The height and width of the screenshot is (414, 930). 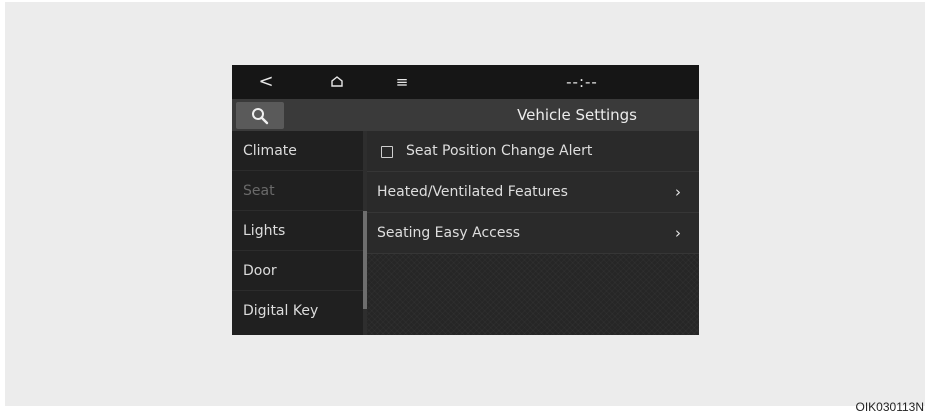 What do you see at coordinates (582, 82) in the screenshot?
I see `clock: --:--` at bounding box center [582, 82].